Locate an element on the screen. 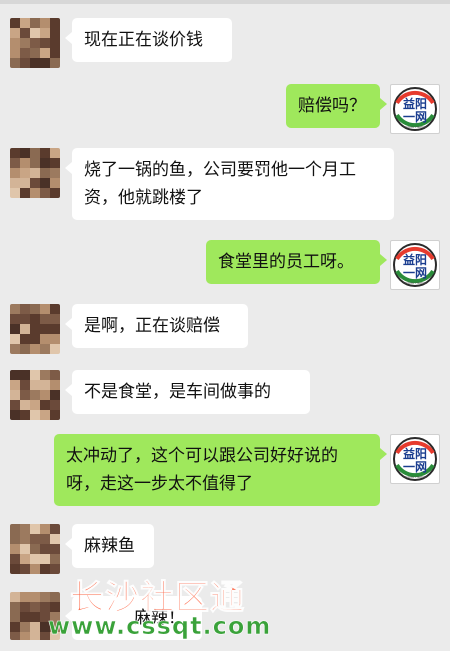 Image resolution: width=450 pixels, height=651 pixels. message-text: 不是食堂，是车间做事的 is located at coordinates (177, 392).